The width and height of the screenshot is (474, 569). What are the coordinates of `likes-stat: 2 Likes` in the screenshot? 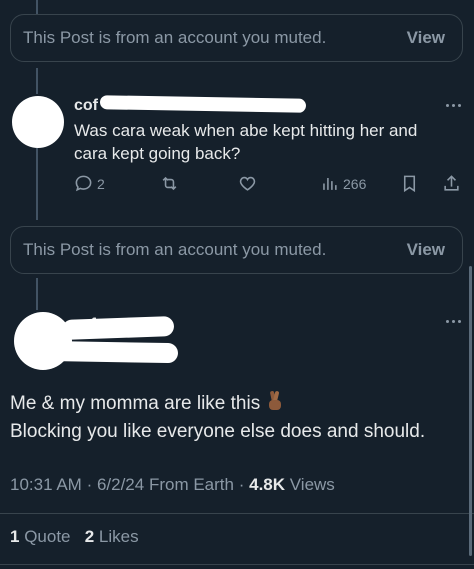 It's located at (112, 536).